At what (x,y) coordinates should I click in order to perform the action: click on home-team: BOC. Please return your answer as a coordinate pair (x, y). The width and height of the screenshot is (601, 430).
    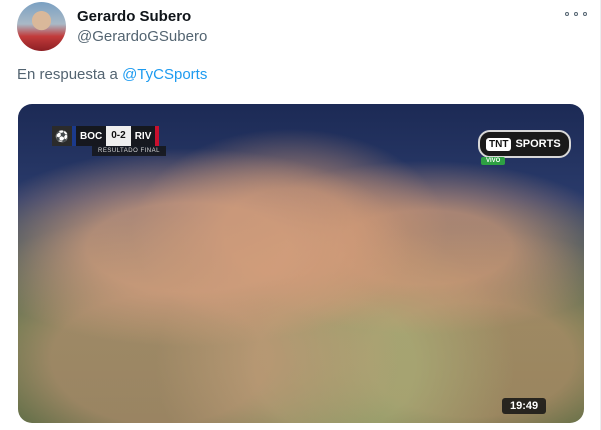
    Looking at the image, I should click on (91, 136).